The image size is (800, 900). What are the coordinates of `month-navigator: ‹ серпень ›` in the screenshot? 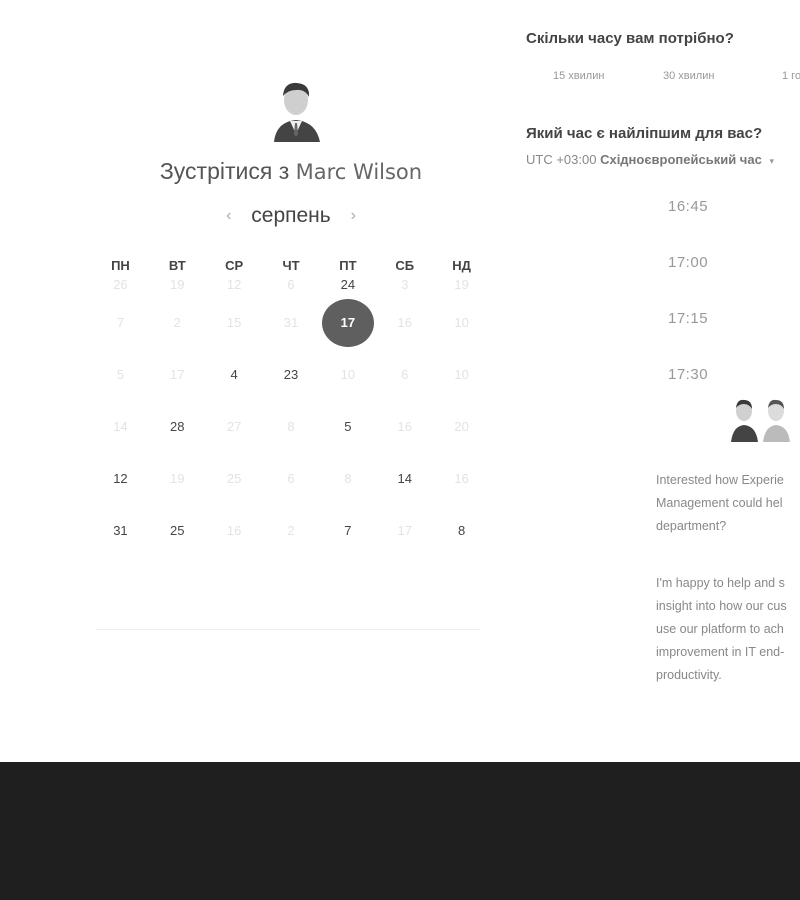 It's located at (291, 216).